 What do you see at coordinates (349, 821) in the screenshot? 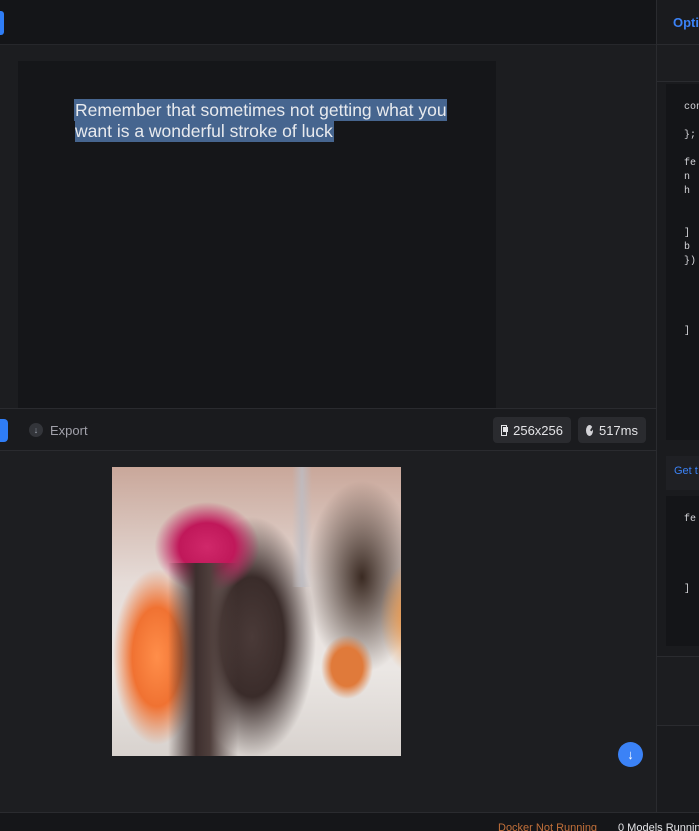
I see `status-bar: Docker Not Running 0 Models Running` at bounding box center [349, 821].